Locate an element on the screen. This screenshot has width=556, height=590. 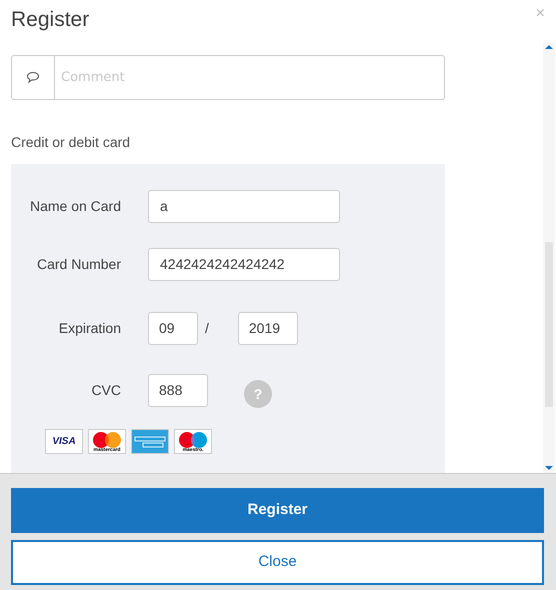
cvc-field: 888 is located at coordinates (178, 390).